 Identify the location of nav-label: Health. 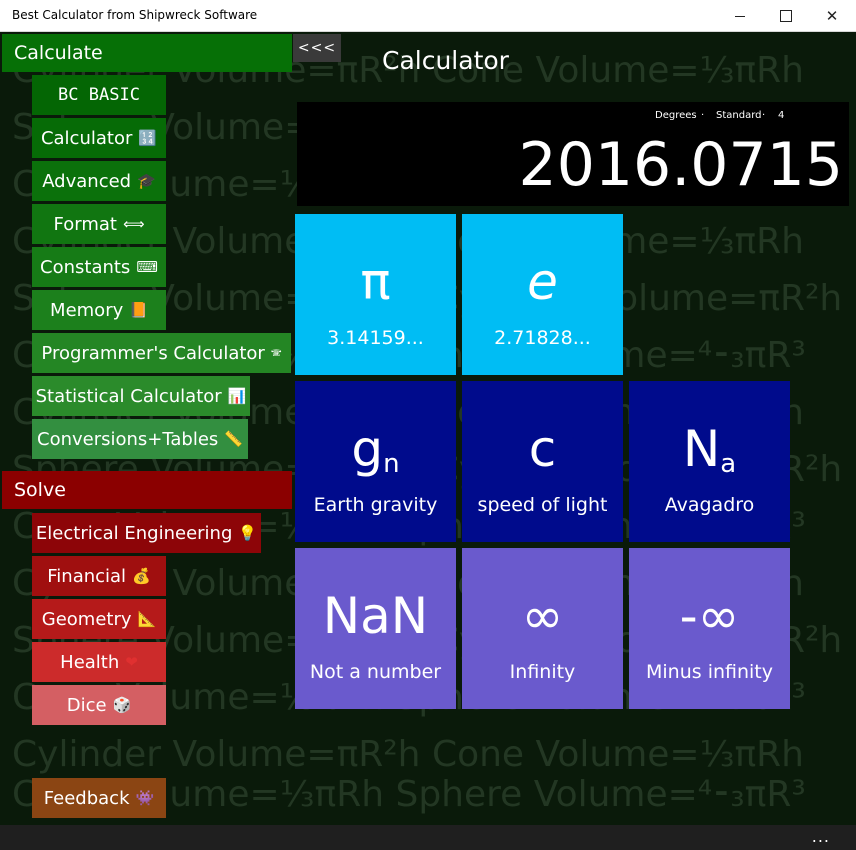
(90, 662).